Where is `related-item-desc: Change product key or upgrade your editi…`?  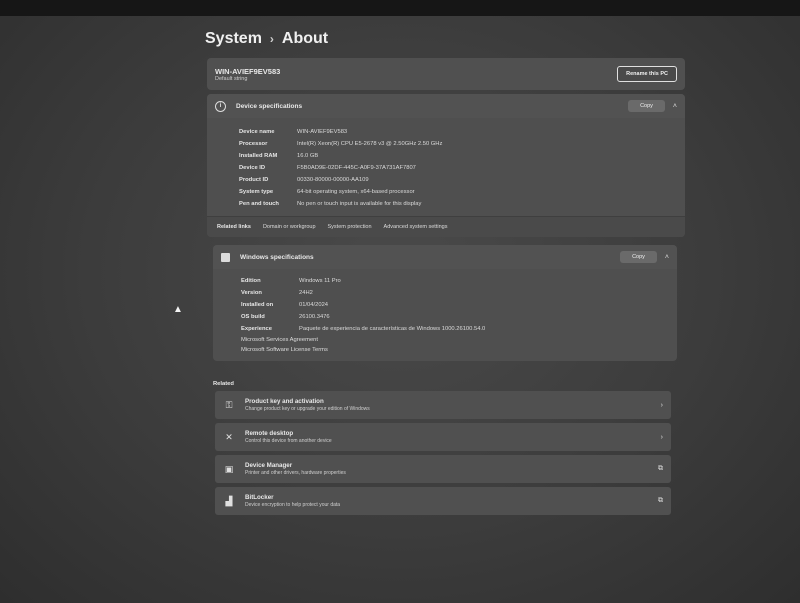 related-item-desc: Change product key or upgrade your editi… is located at coordinates (307, 408).